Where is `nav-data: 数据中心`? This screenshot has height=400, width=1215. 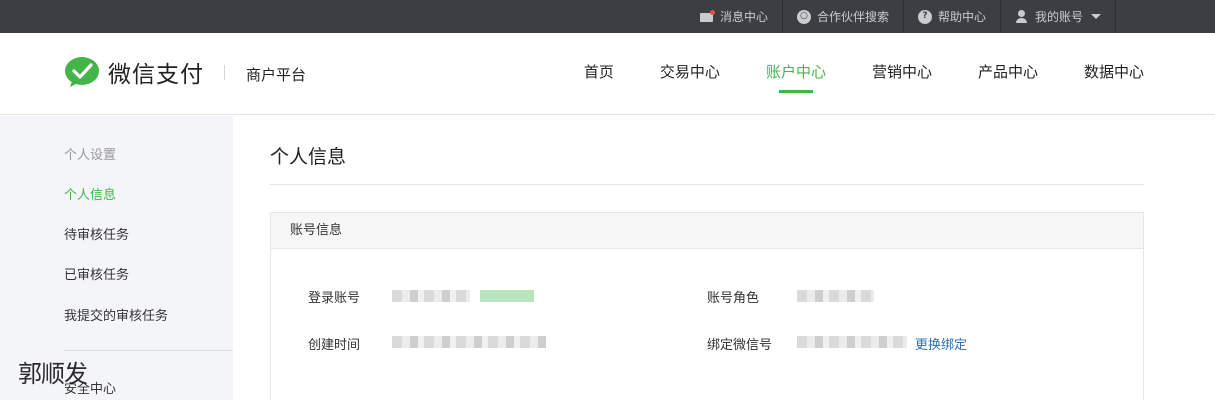
nav-data: 数据中心 is located at coordinates (1114, 74).